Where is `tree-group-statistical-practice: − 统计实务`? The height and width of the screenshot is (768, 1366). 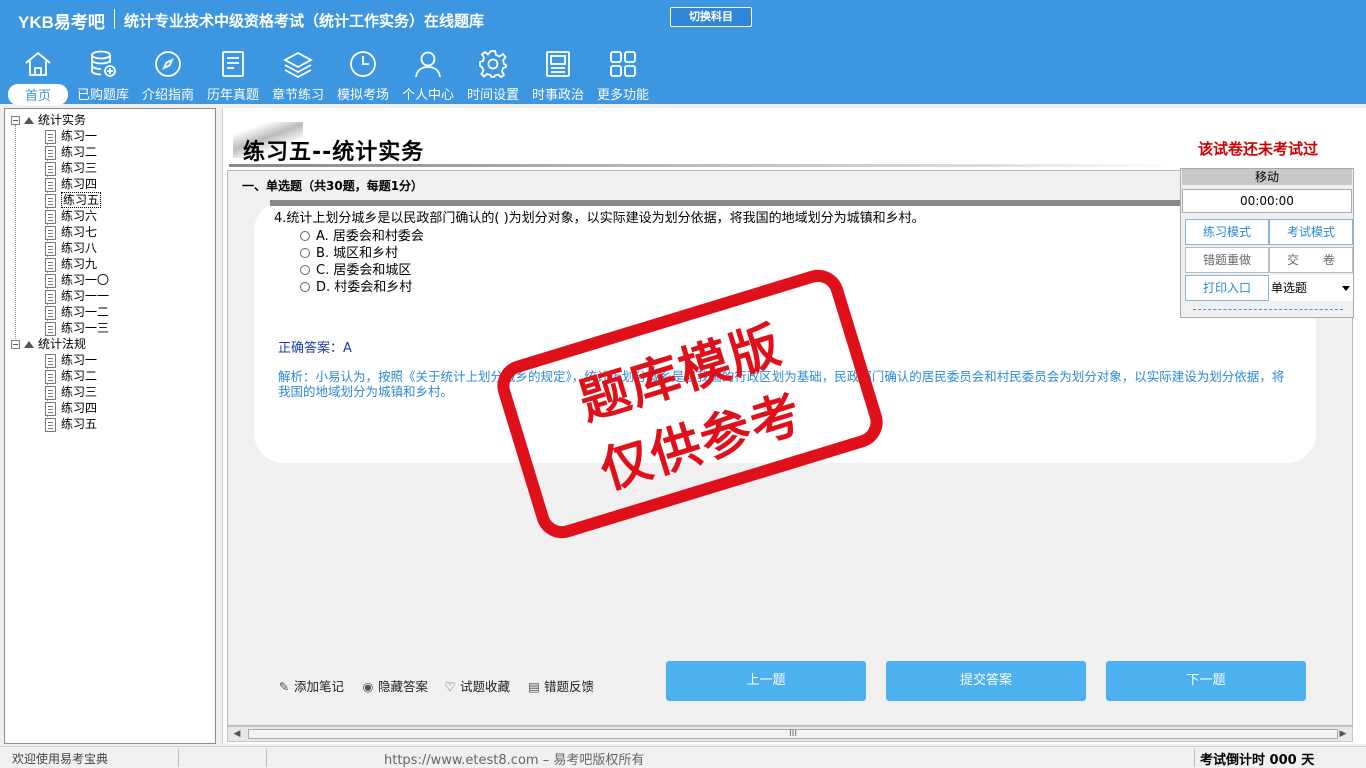 tree-group-statistical-practice: − 统计实务 is located at coordinates (48, 120).